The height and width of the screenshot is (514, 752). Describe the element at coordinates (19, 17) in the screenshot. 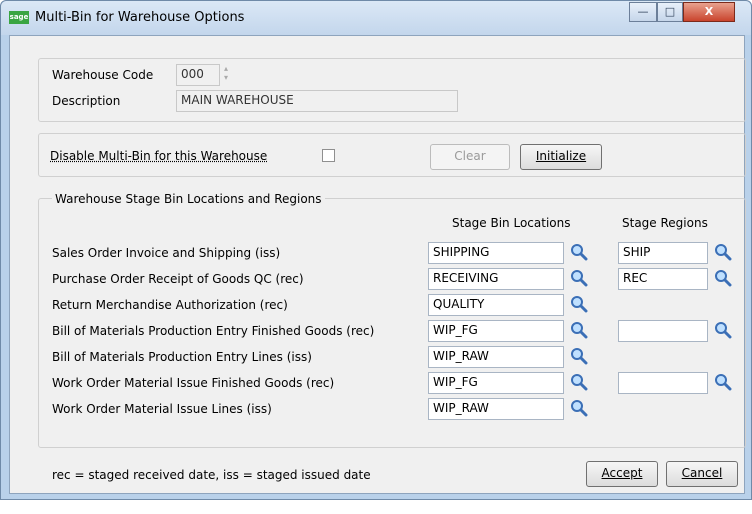

I see `sage-app-icon: sage` at that location.